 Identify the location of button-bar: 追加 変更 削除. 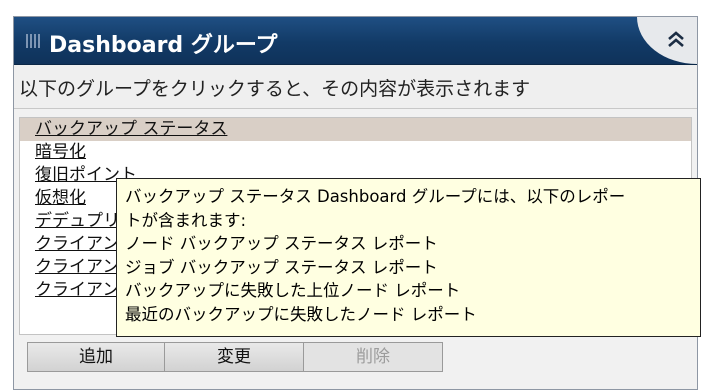
(235, 357).